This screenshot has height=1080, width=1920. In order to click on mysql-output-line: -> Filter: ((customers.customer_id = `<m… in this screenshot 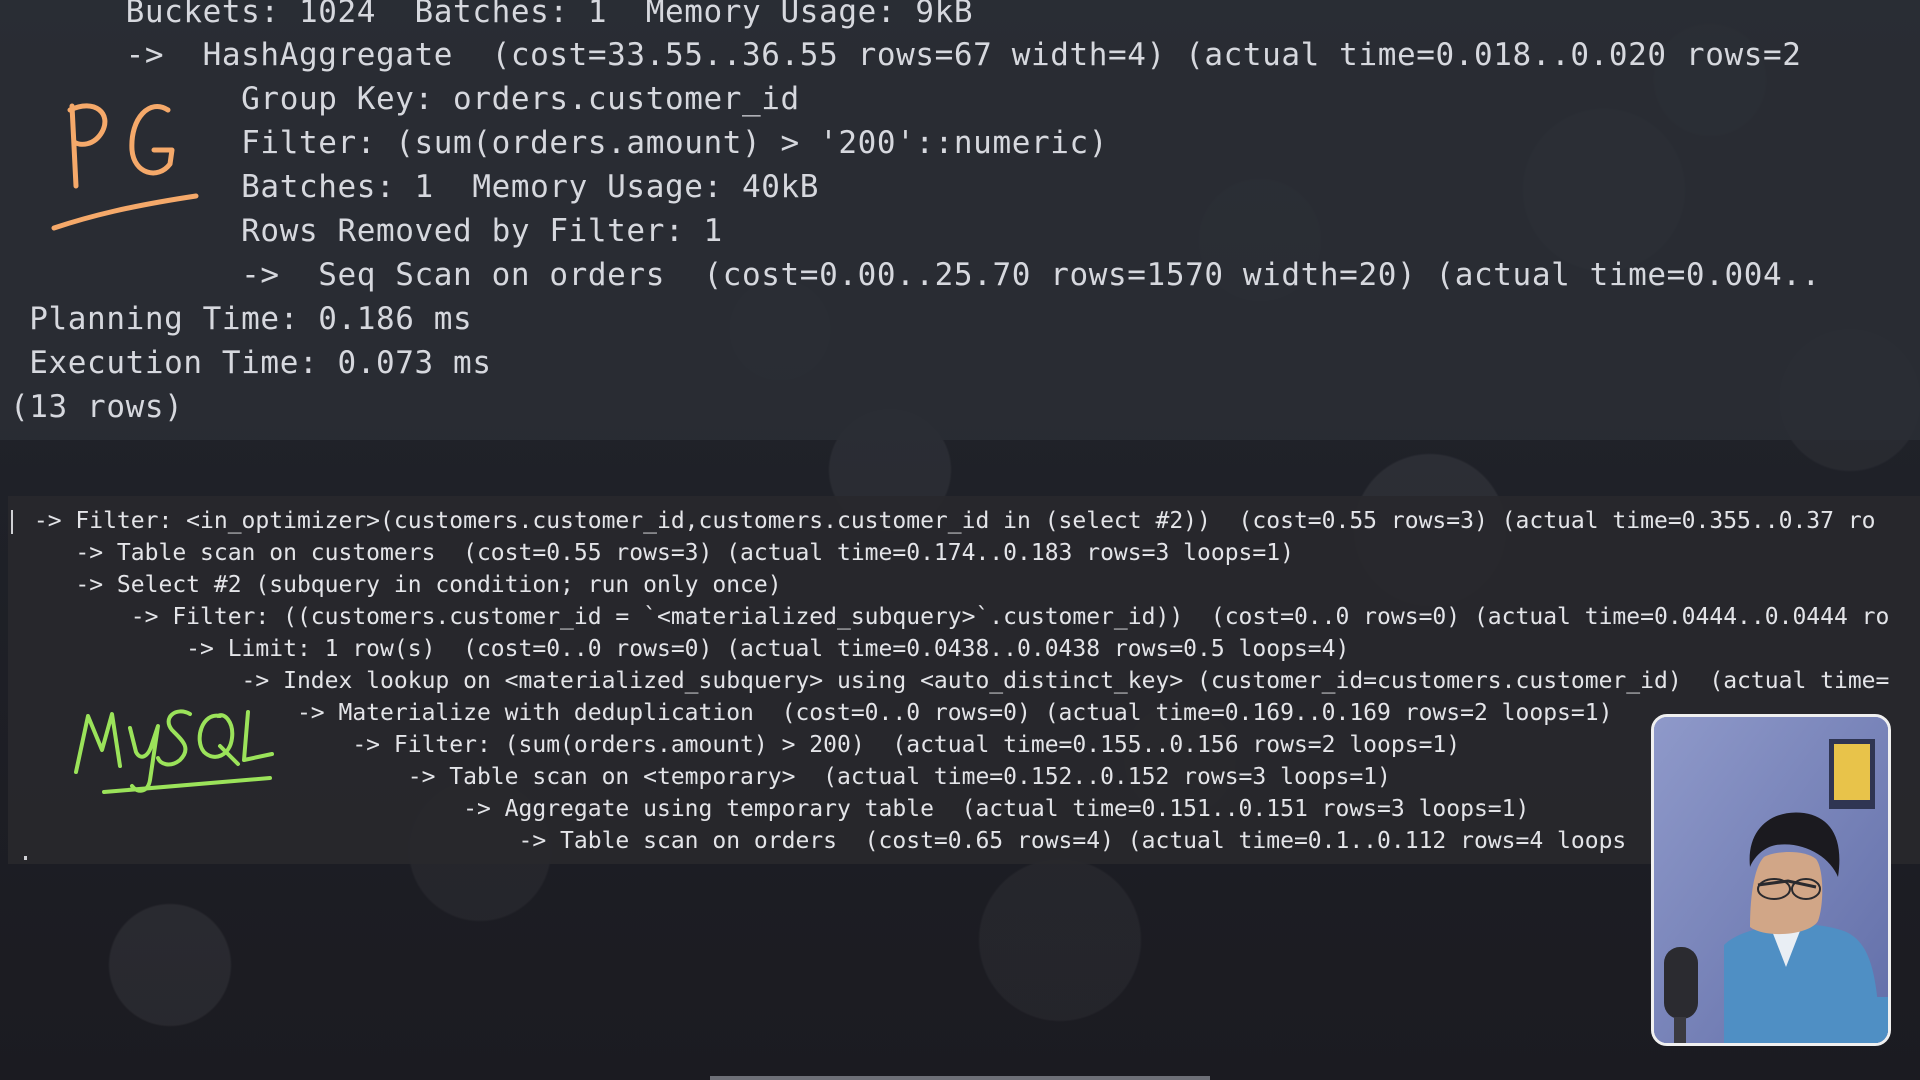, I will do `click(955, 617)`.